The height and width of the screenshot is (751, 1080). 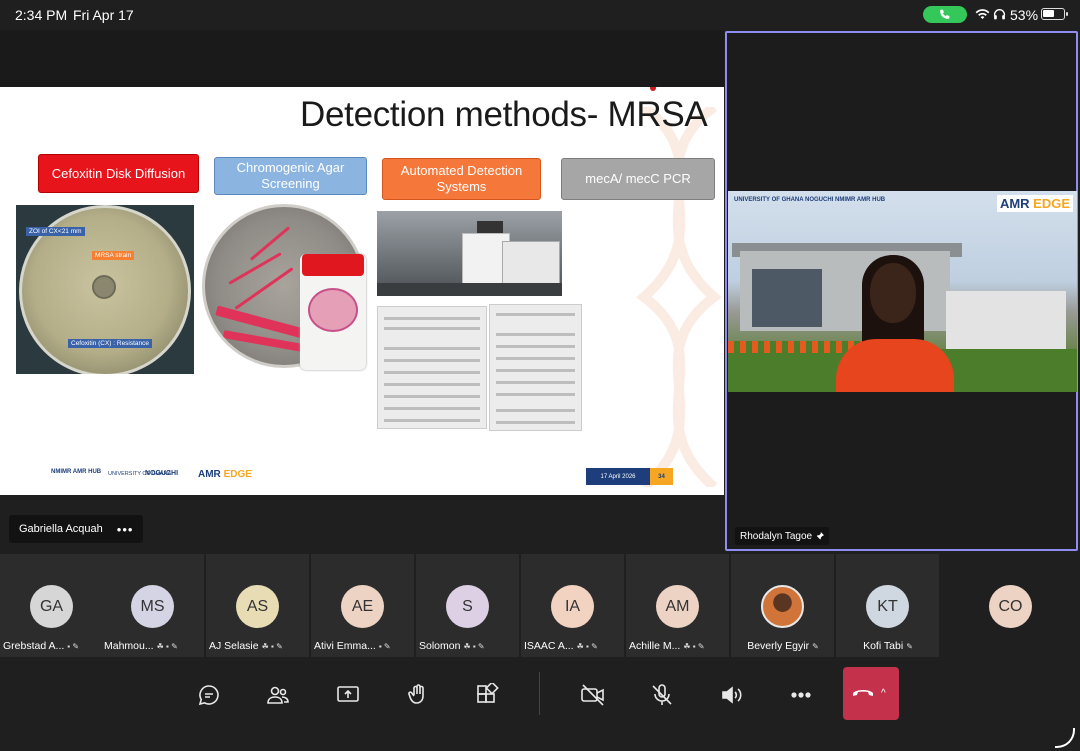 What do you see at coordinates (539, 693) in the screenshot?
I see `toolbar-divider` at bounding box center [539, 693].